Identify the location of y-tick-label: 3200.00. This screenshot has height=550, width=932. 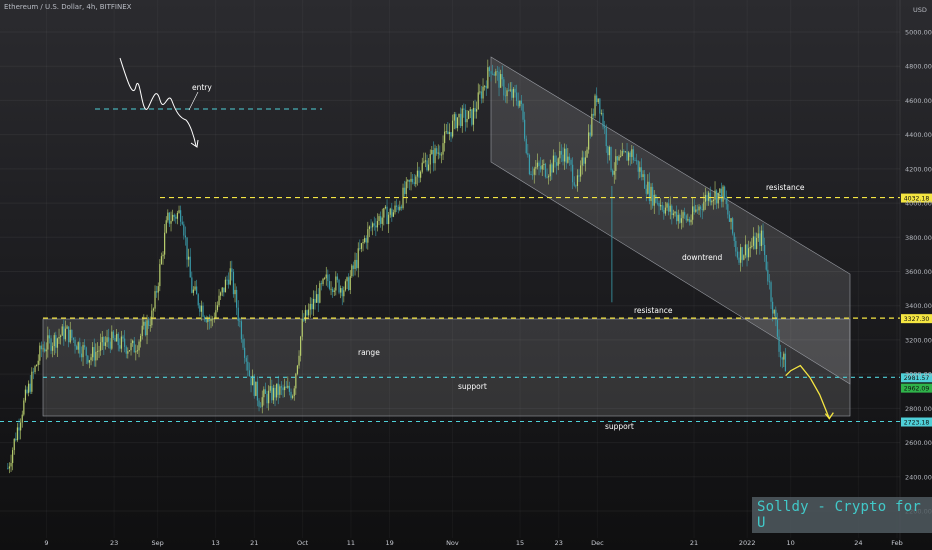
(918, 340).